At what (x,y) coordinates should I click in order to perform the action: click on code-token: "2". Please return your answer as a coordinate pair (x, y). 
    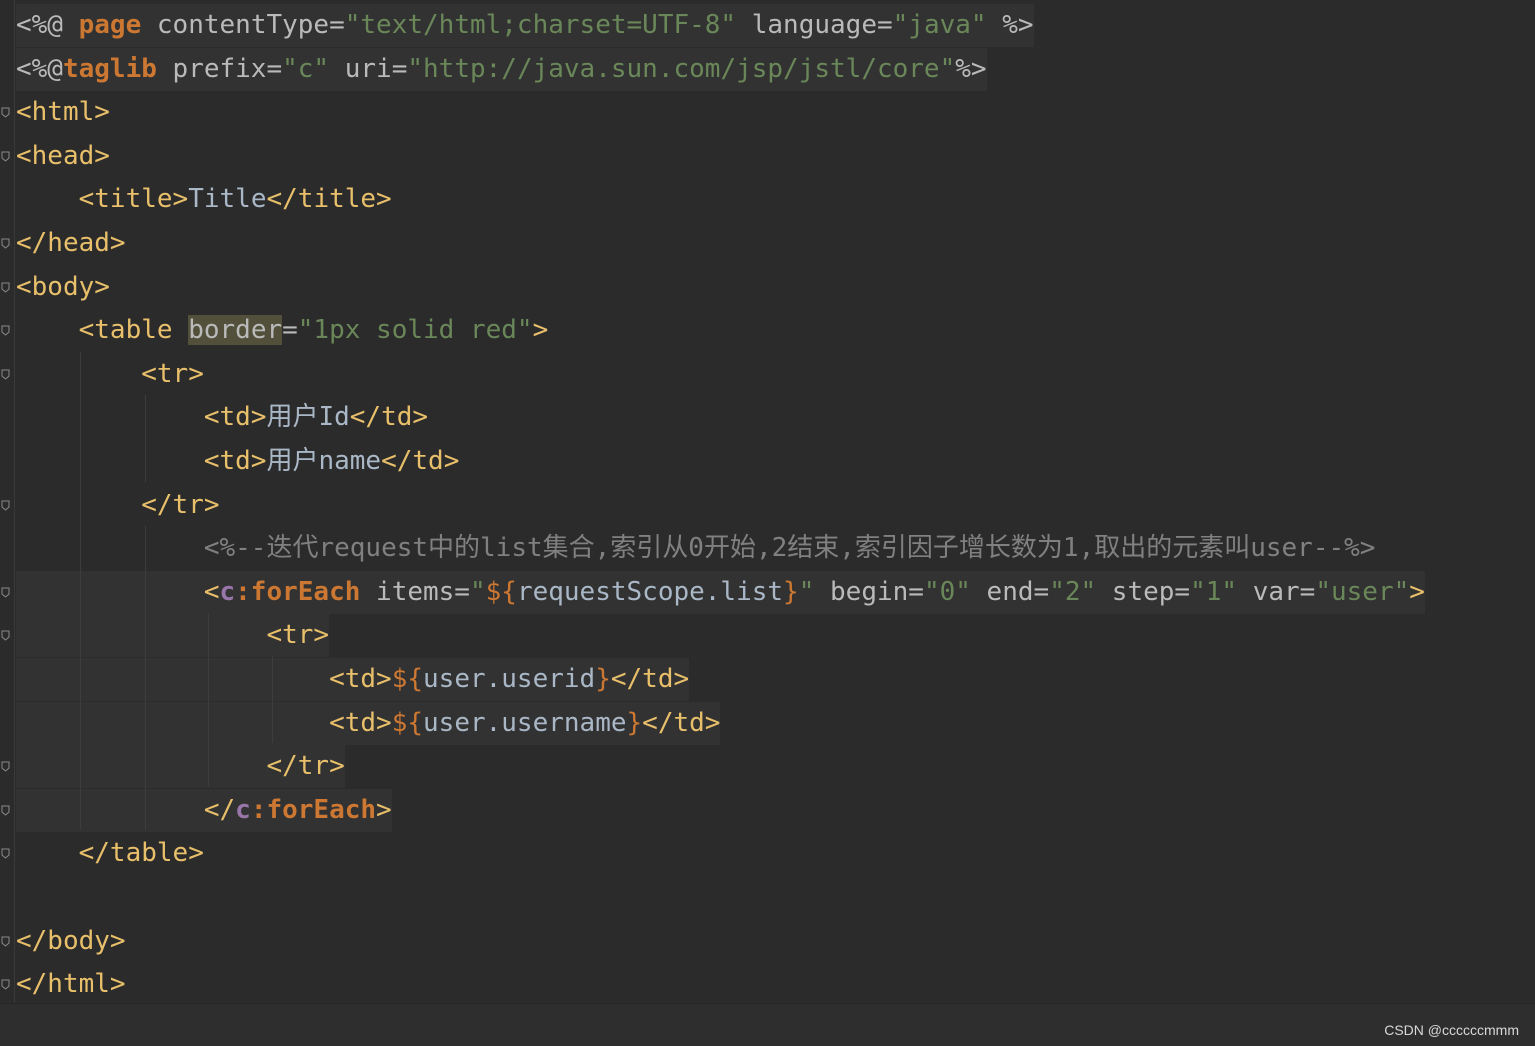
    Looking at the image, I should click on (1073, 591).